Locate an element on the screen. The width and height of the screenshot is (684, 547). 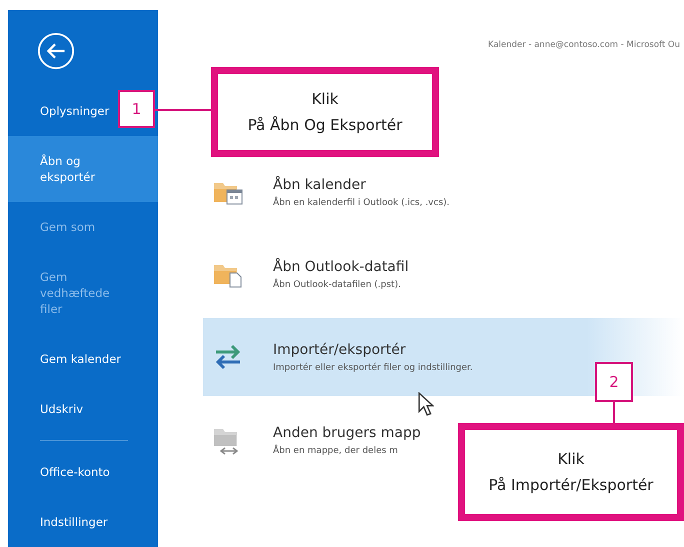
callout-text: På Importér/Eksportér is located at coordinates (571, 485).